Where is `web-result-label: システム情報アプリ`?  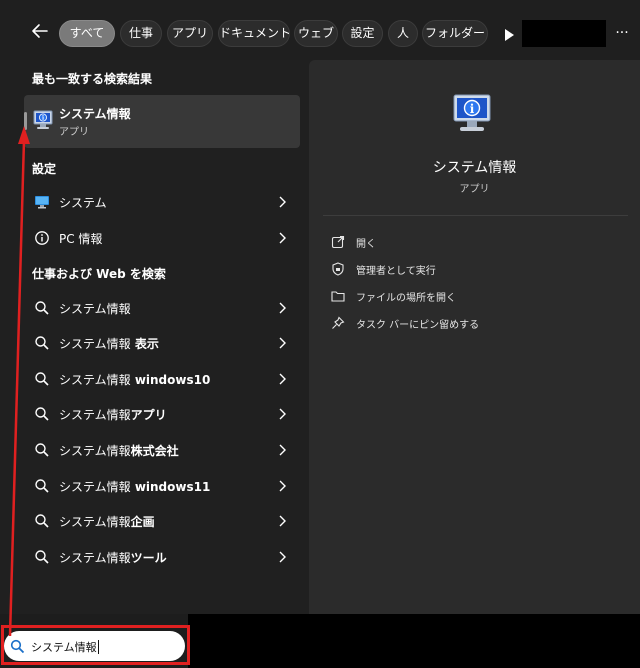 web-result-label: システム情報アプリ is located at coordinates (113, 415).